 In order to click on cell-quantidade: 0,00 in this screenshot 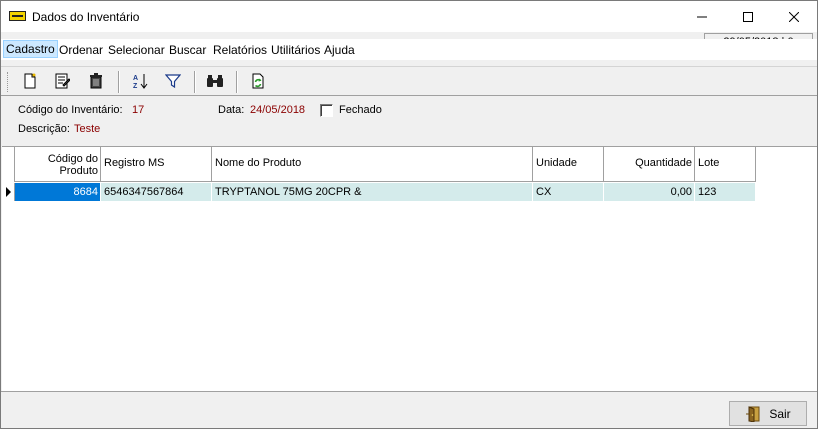, I will do `click(649, 192)`.